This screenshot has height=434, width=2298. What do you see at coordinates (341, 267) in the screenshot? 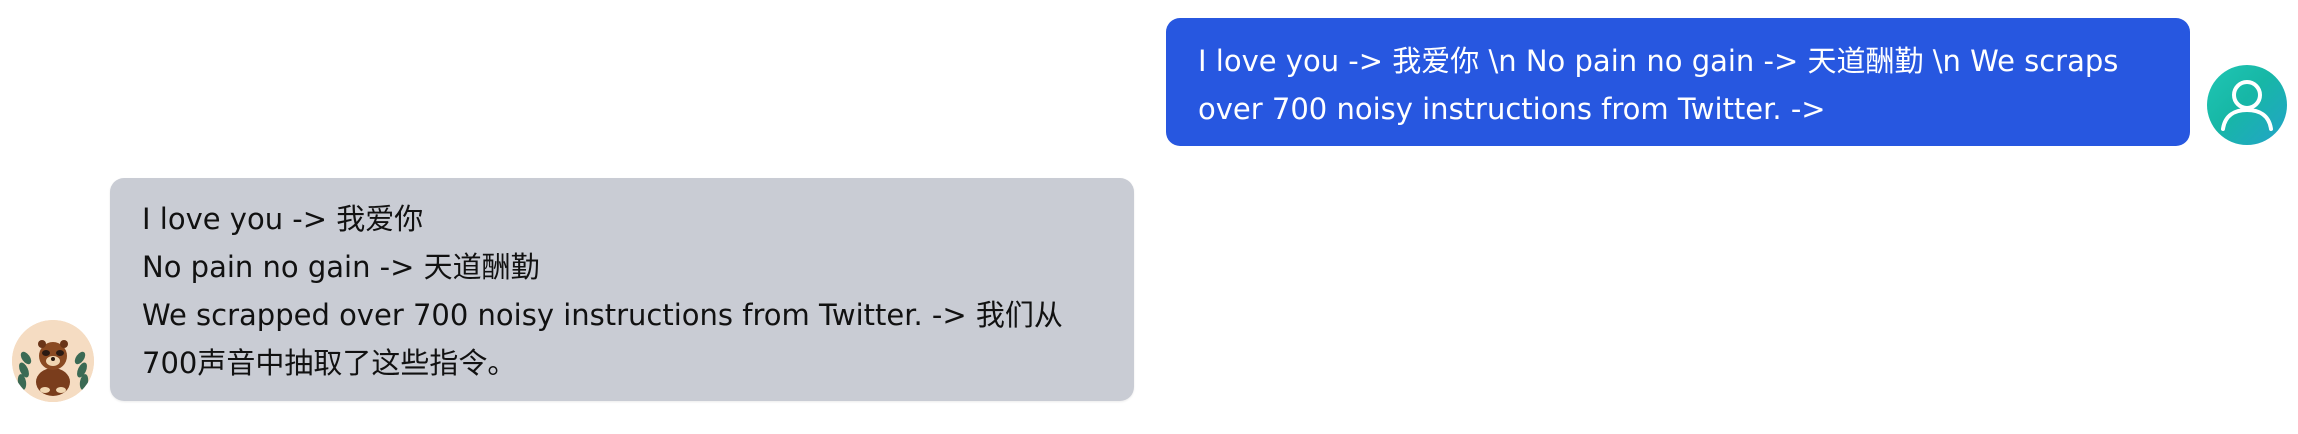
I see `bot-message-line-2: No pain no gain -> 天道酬勤` at bounding box center [341, 267].